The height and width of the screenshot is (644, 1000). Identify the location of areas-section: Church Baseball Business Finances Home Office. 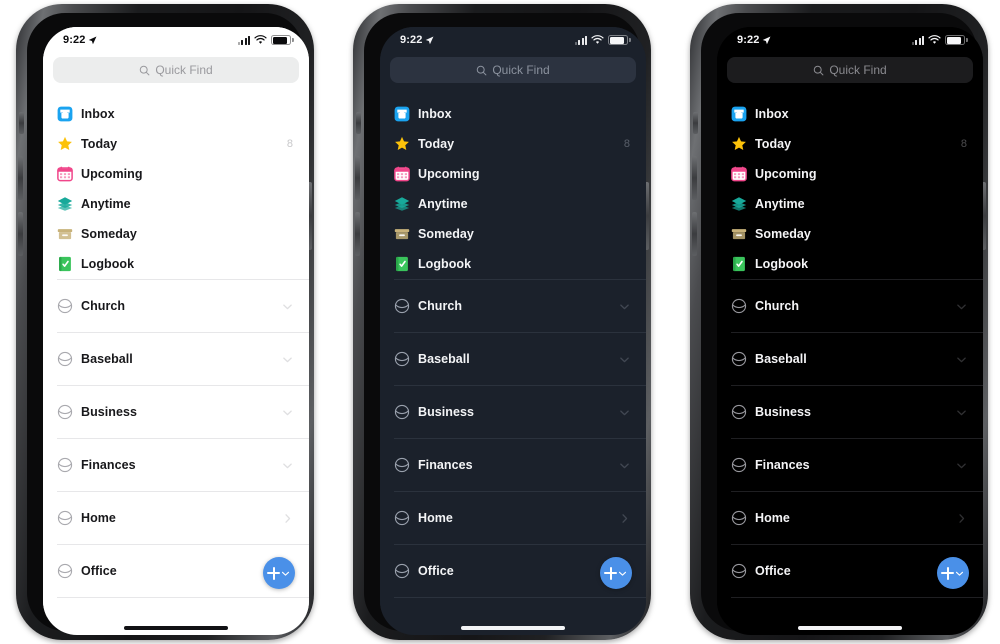
(176, 439).